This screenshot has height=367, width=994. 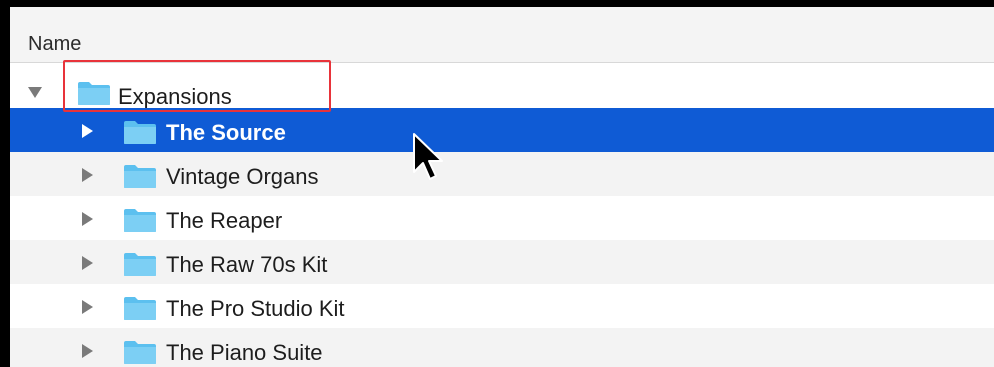 What do you see at coordinates (244, 352) in the screenshot?
I see `tree-row-label: The Piano Suite` at bounding box center [244, 352].